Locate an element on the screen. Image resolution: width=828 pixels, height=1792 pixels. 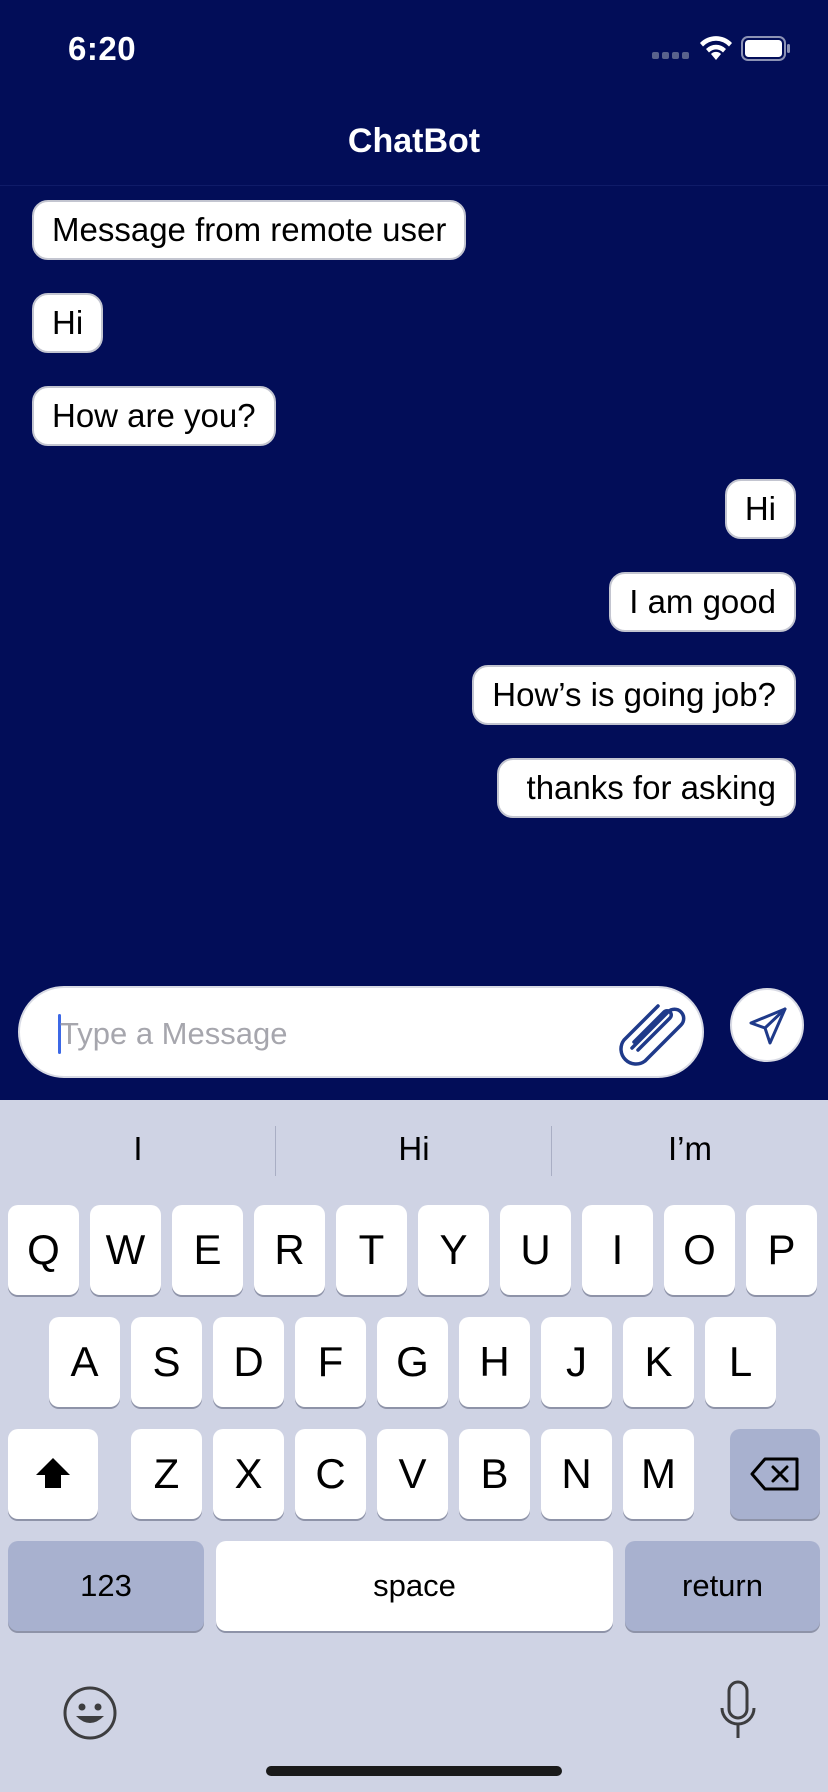
status-bar: 6:20 is located at coordinates (414, 50).